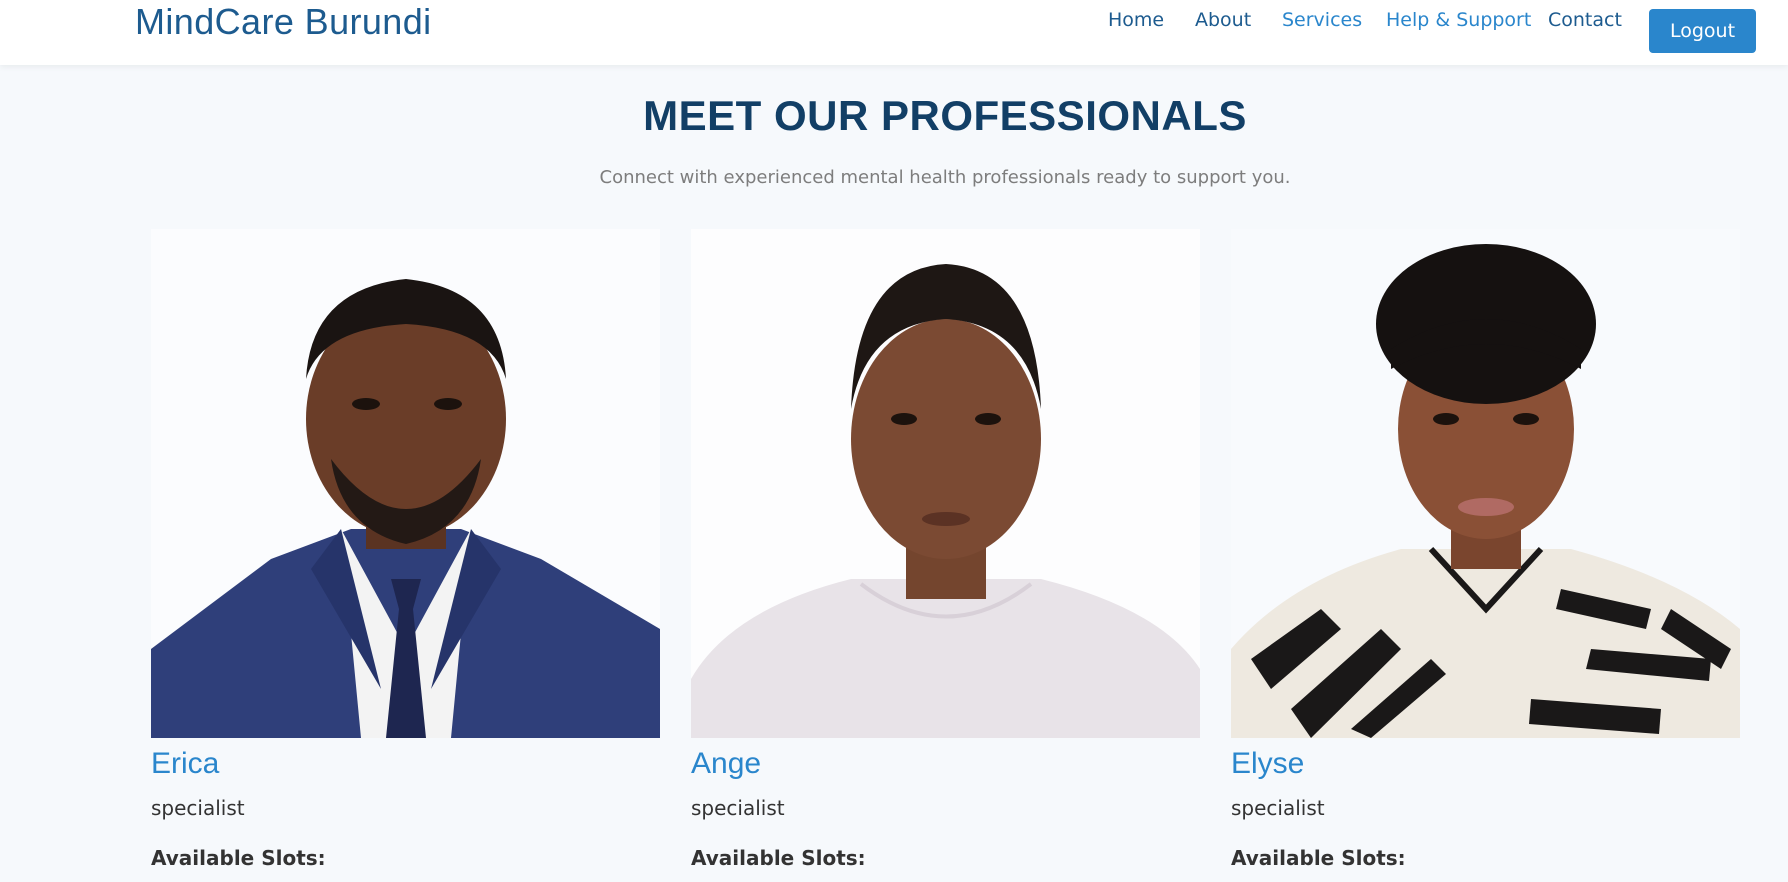 Image resolution: width=1788 pixels, height=882 pixels. What do you see at coordinates (405, 764) in the screenshot?
I see `professional-name: Erica` at bounding box center [405, 764].